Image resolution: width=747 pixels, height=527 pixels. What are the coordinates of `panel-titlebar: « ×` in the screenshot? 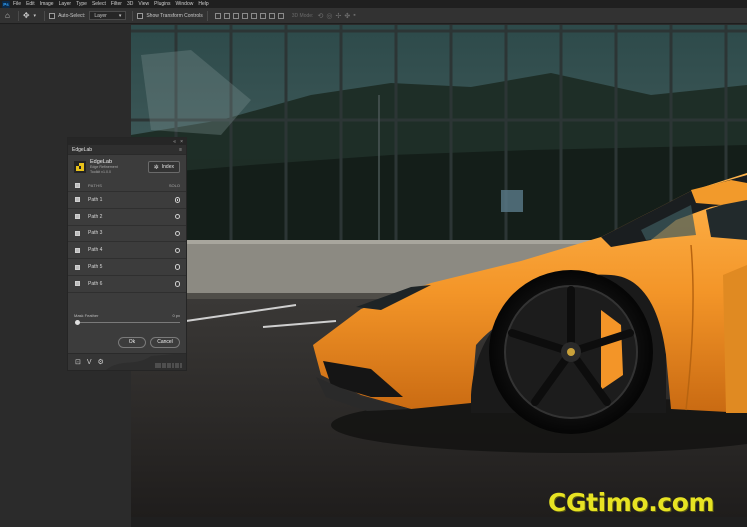 It's located at (127, 141).